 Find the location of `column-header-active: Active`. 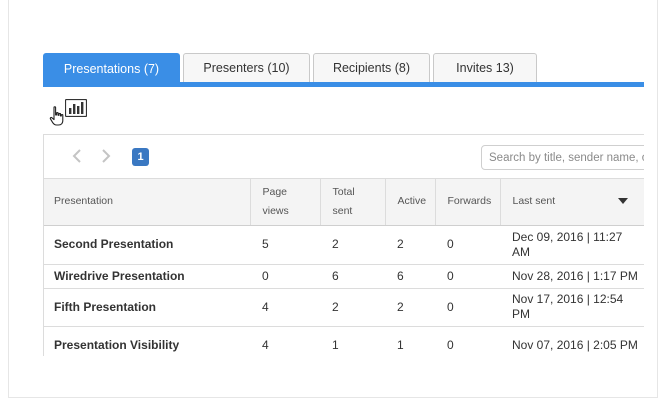

column-header-active: Active is located at coordinates (410, 202).